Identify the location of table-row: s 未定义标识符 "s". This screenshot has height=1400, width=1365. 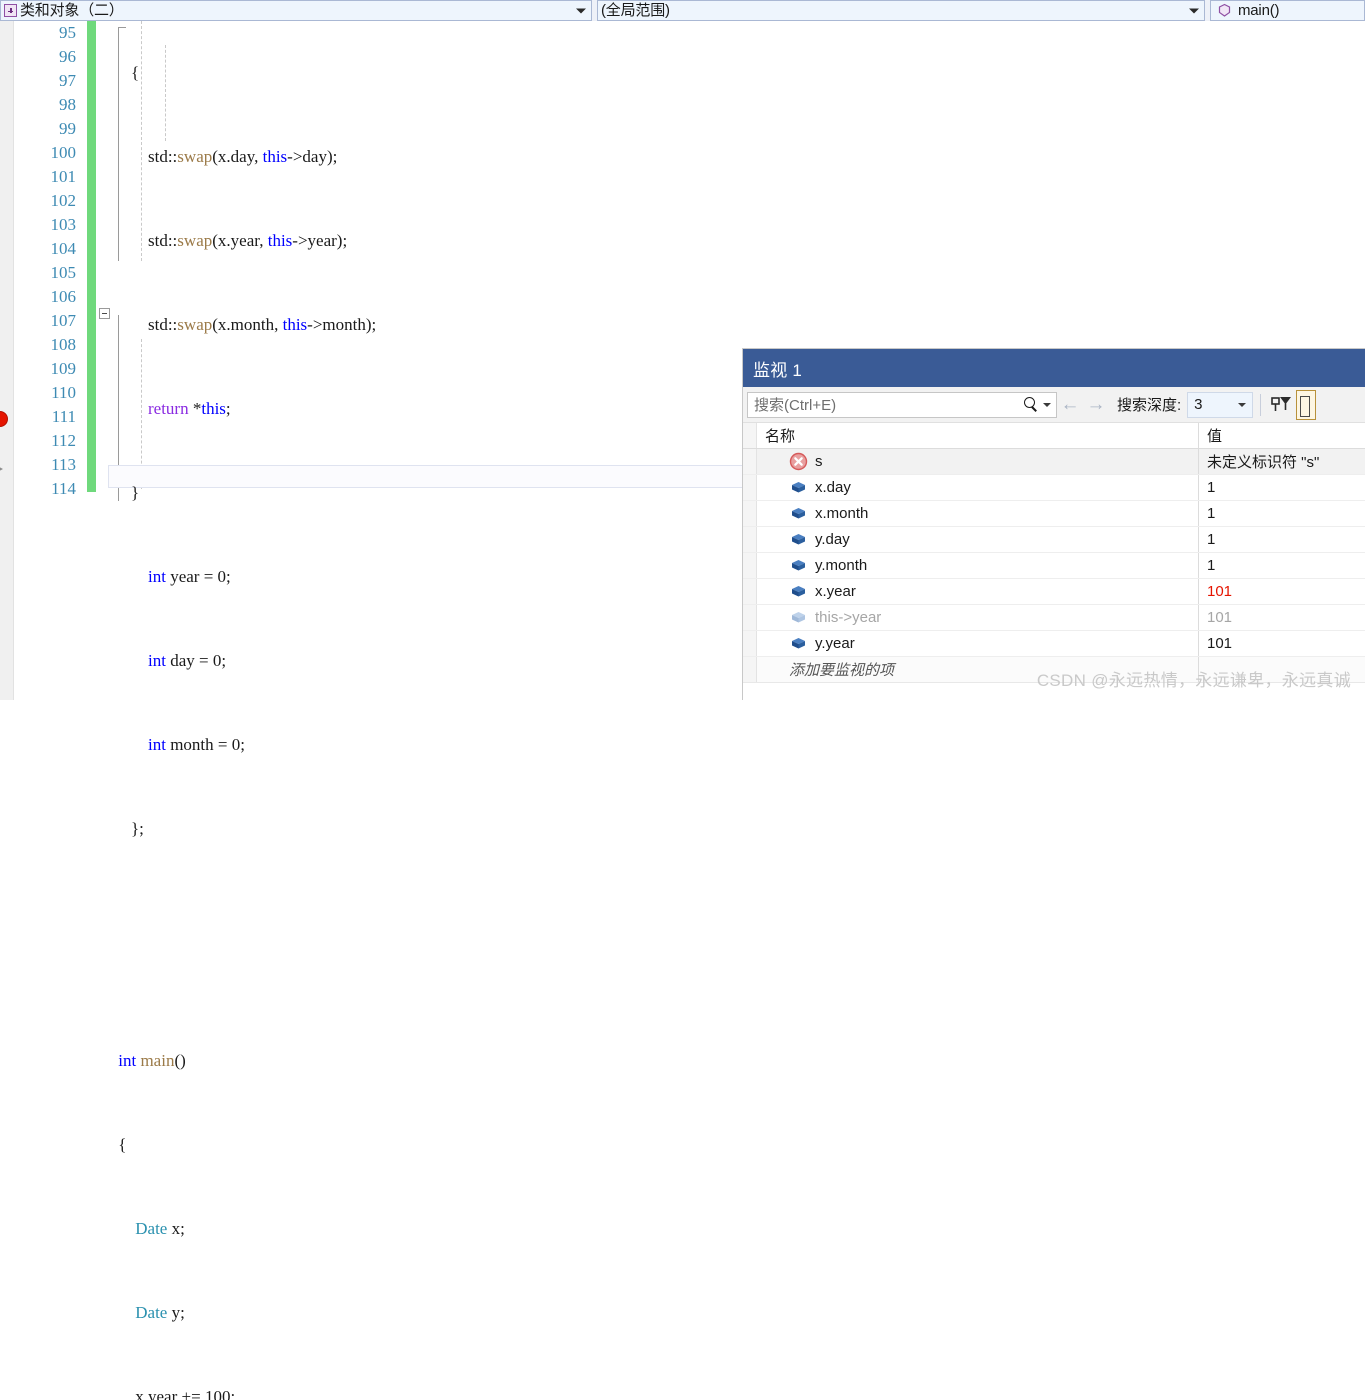
(1054, 462).